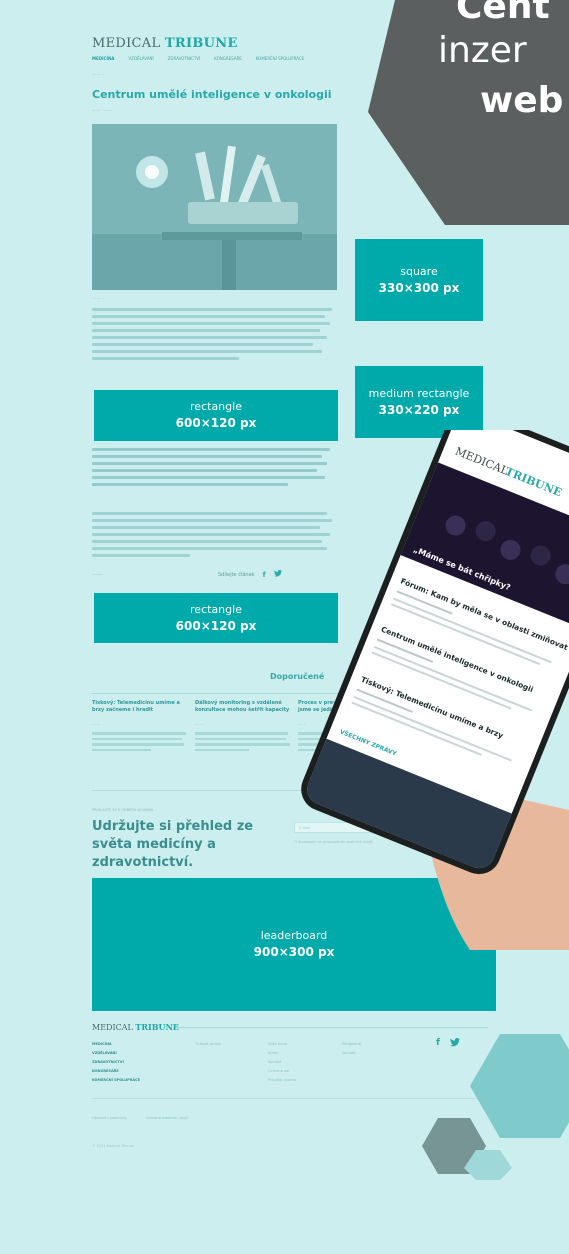  What do you see at coordinates (533, 482) in the screenshot?
I see `phone-logo-accent: TRIBUNE` at bounding box center [533, 482].